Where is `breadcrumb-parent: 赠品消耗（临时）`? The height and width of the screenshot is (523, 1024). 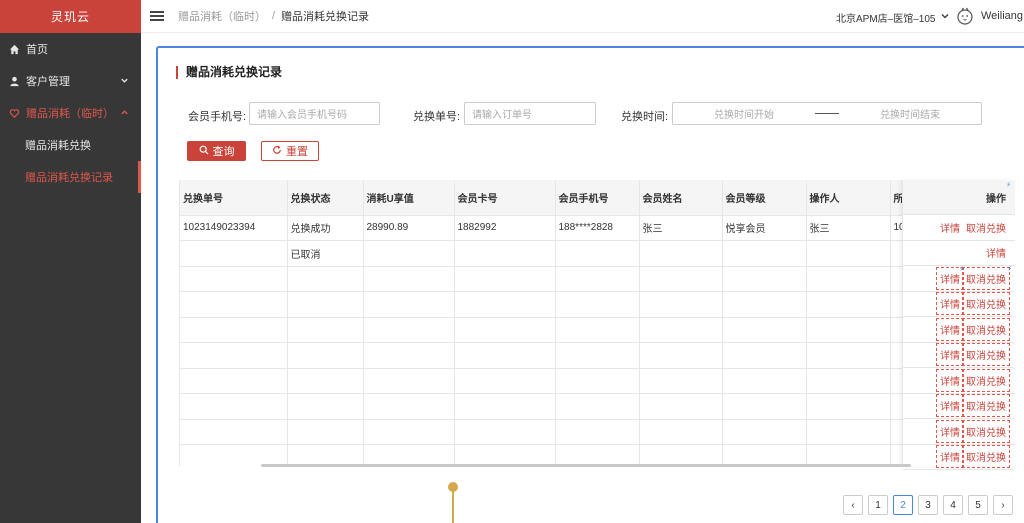 breadcrumb-parent: 赠品消耗（临时） is located at coordinates (222, 16).